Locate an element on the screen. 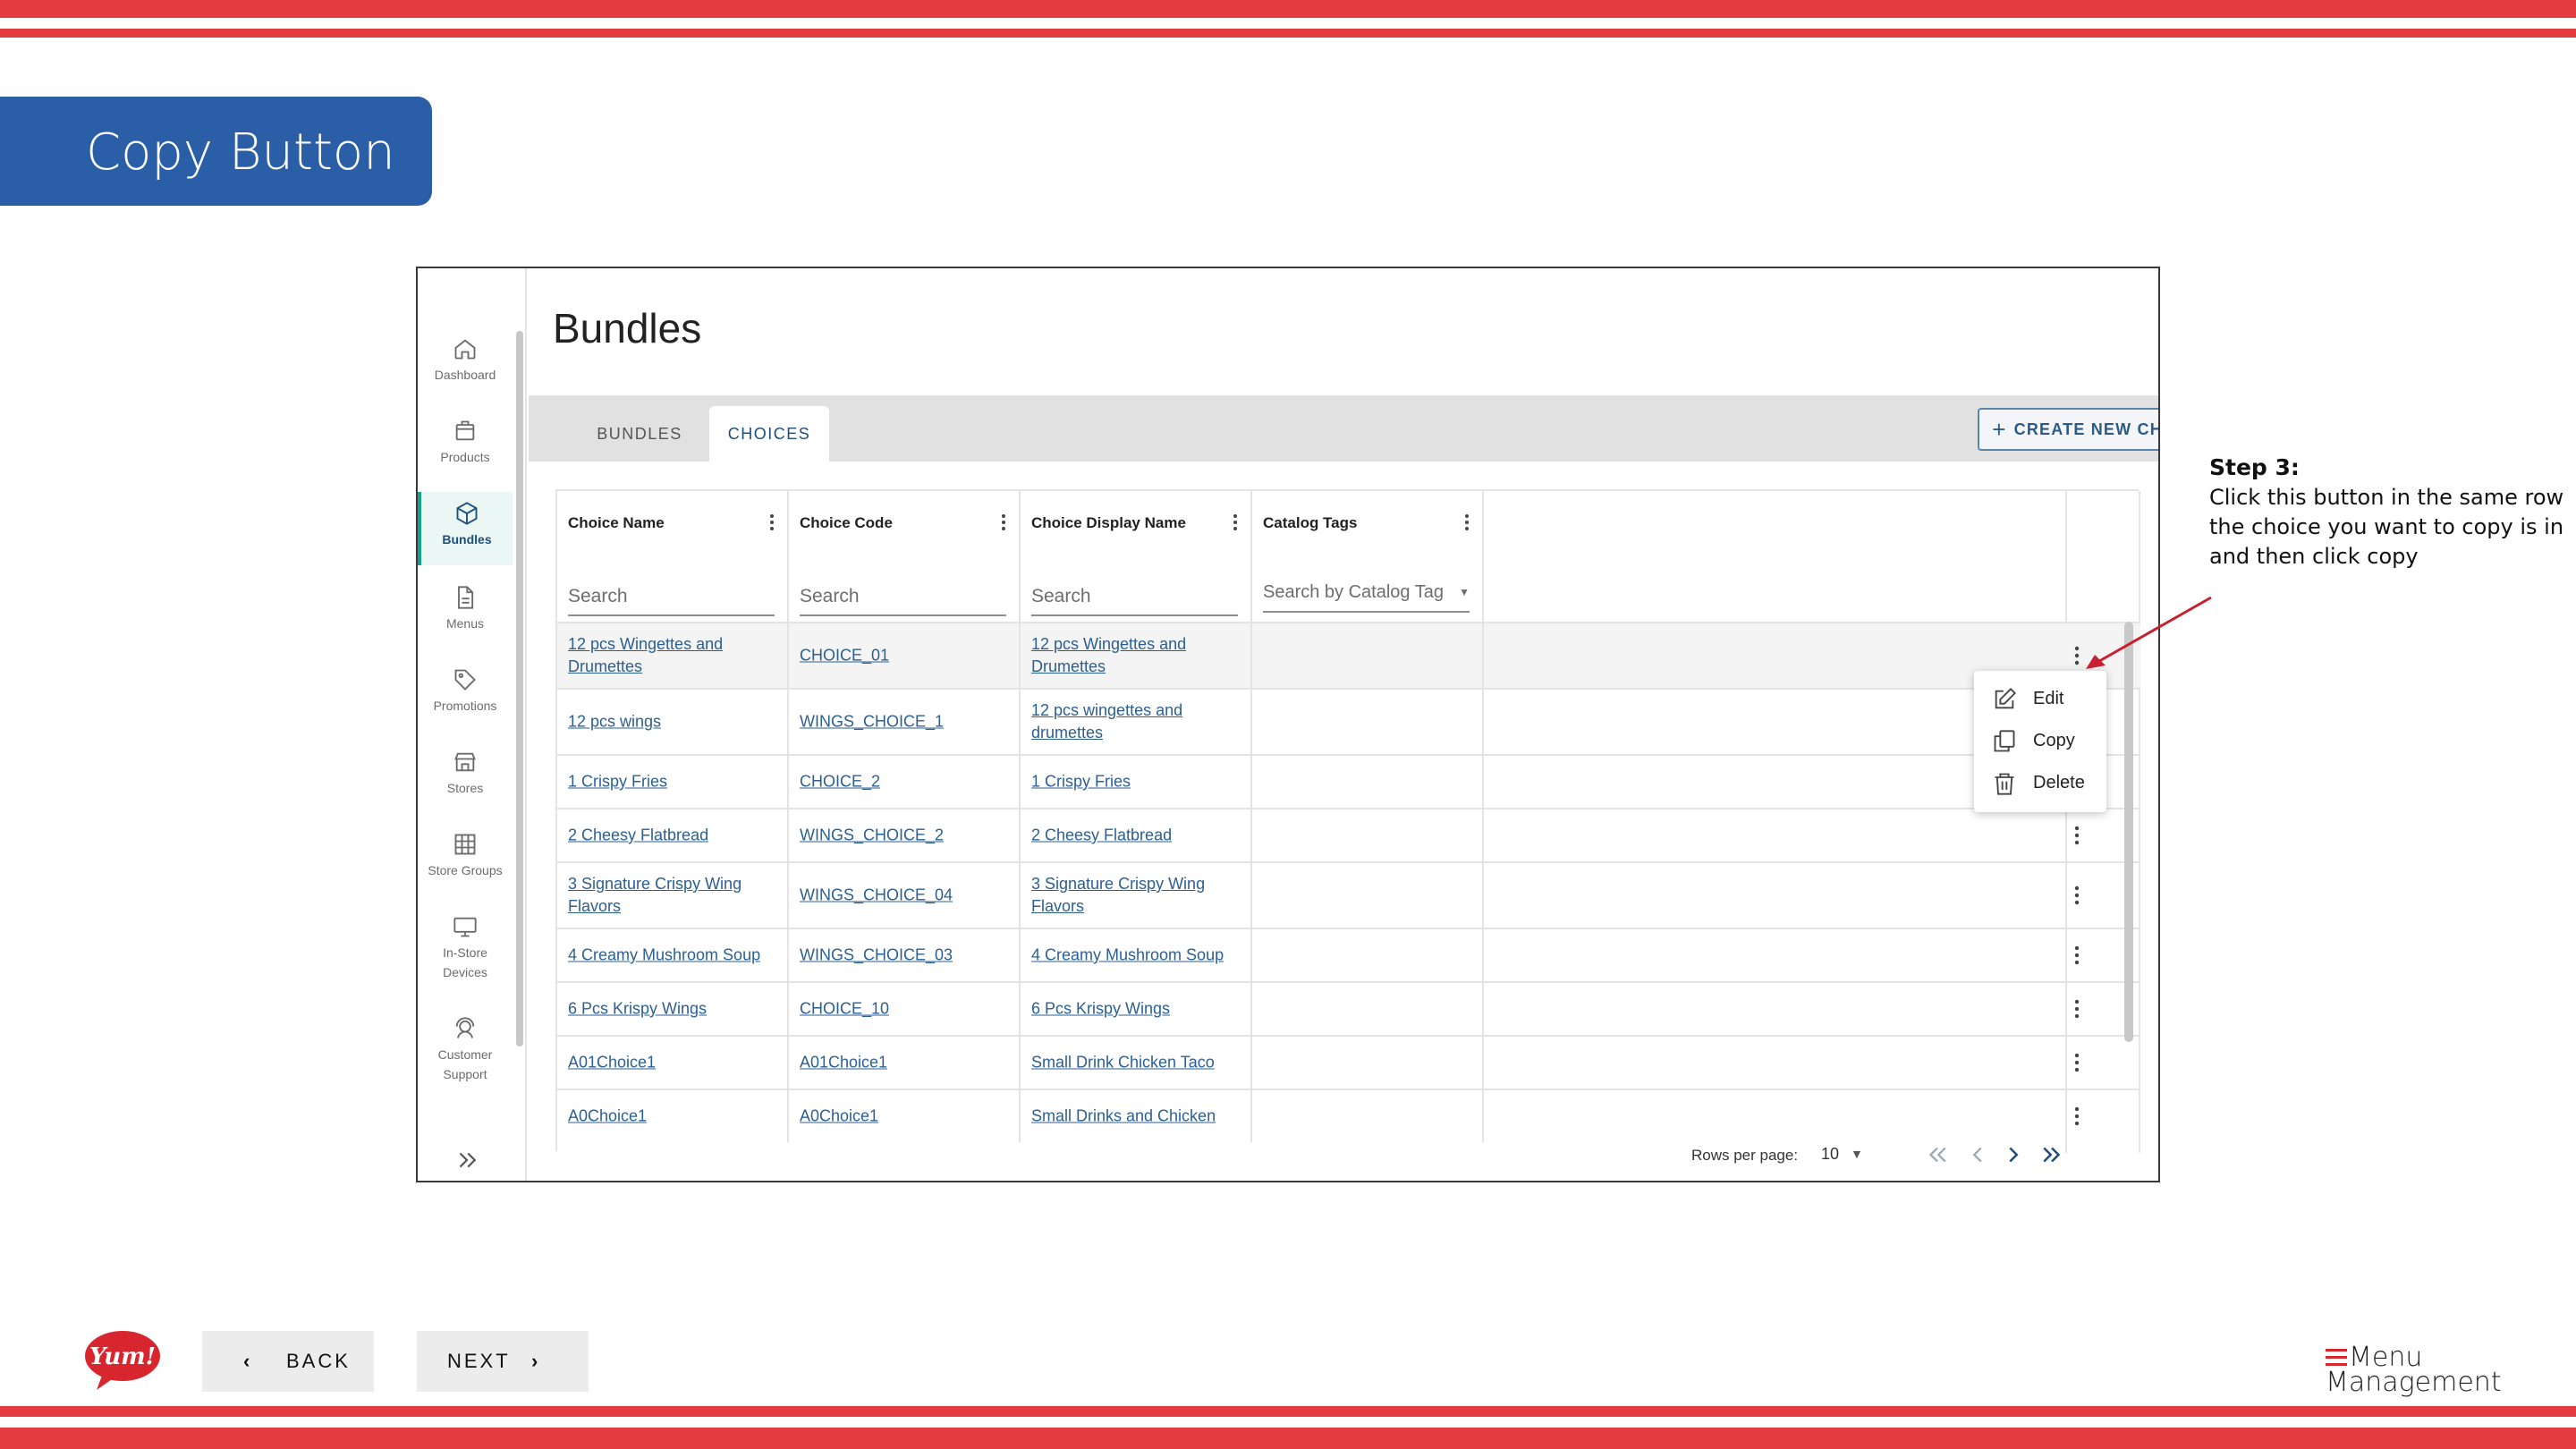  home-icon is located at coordinates (465, 349).